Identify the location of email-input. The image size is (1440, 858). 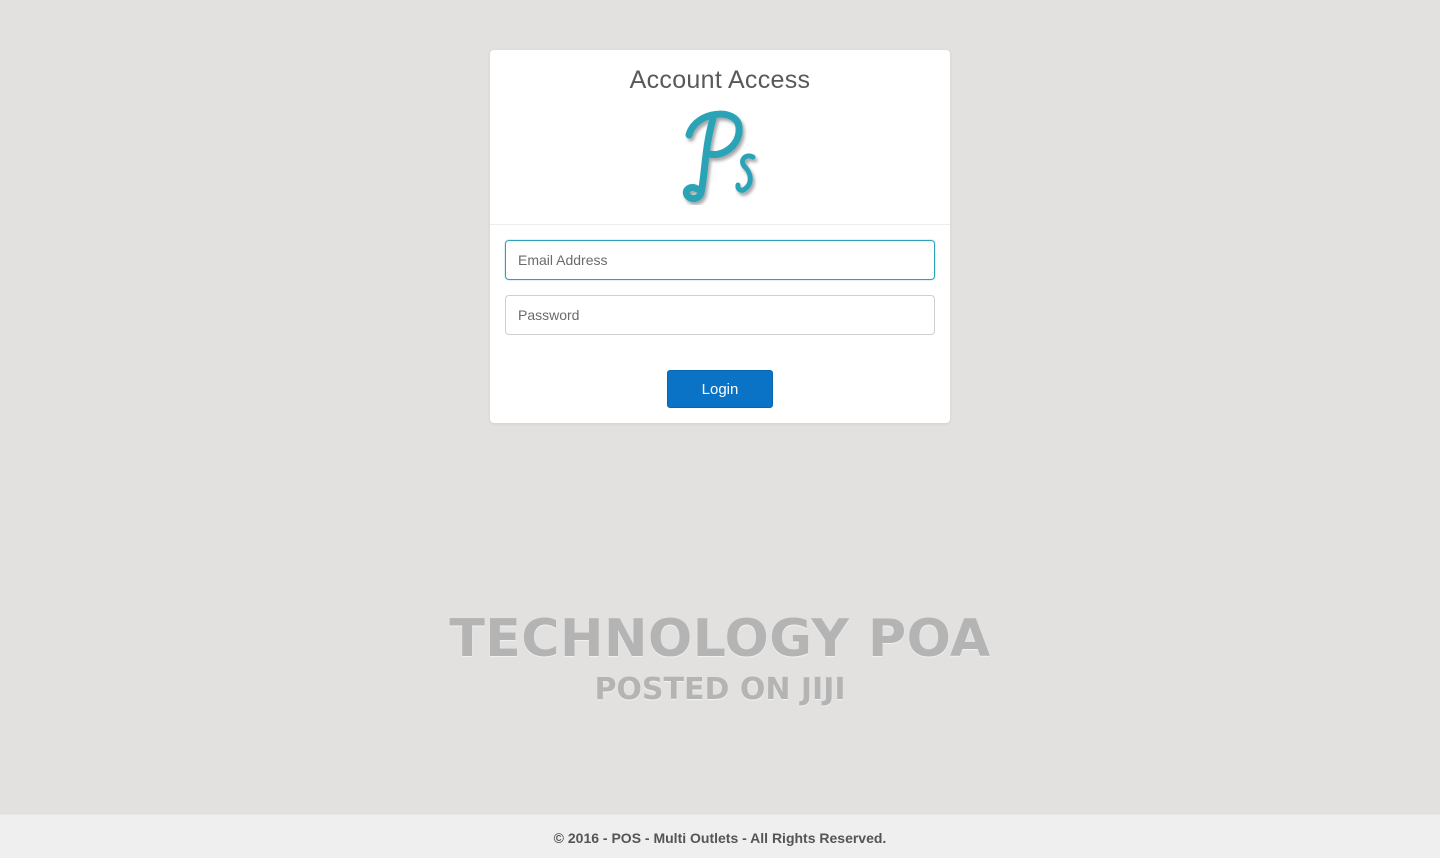
(720, 260).